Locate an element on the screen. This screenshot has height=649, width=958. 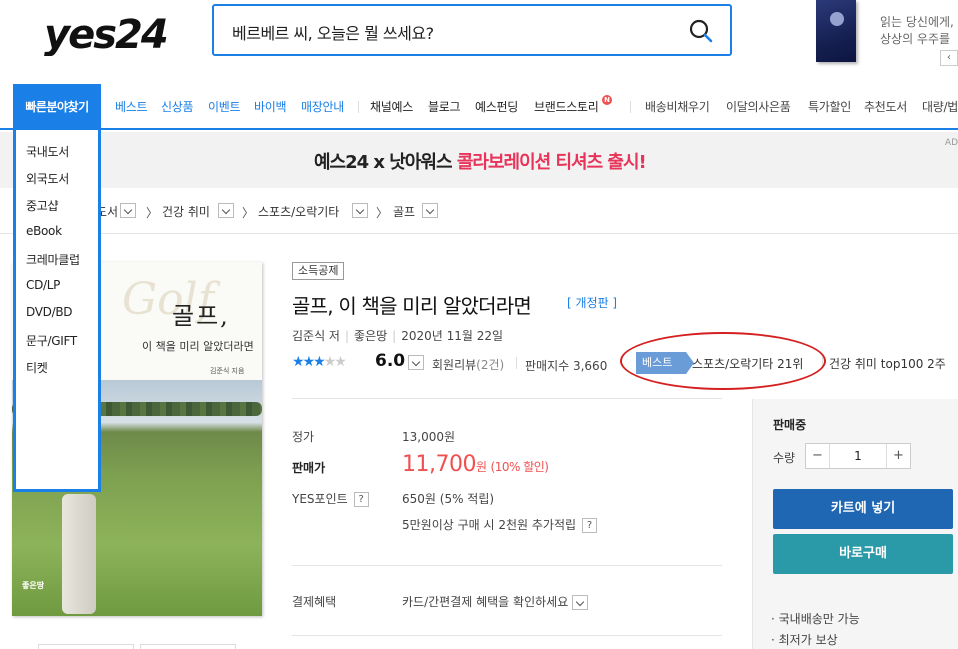
search-input: 베르베르 씨, 오늘은 뭘 쓰세요? is located at coordinates (333, 32).